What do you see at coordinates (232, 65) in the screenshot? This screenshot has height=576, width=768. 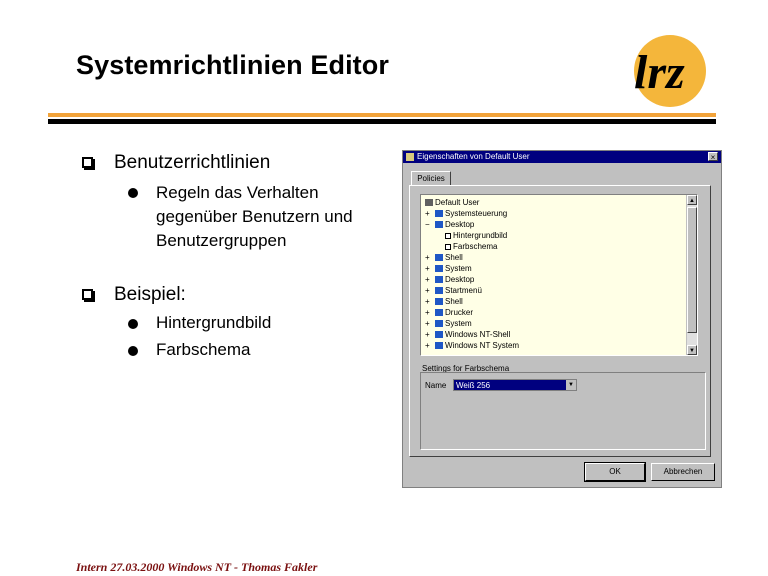 I see `slide-title: Systemrichtlinien Editor` at bounding box center [232, 65].